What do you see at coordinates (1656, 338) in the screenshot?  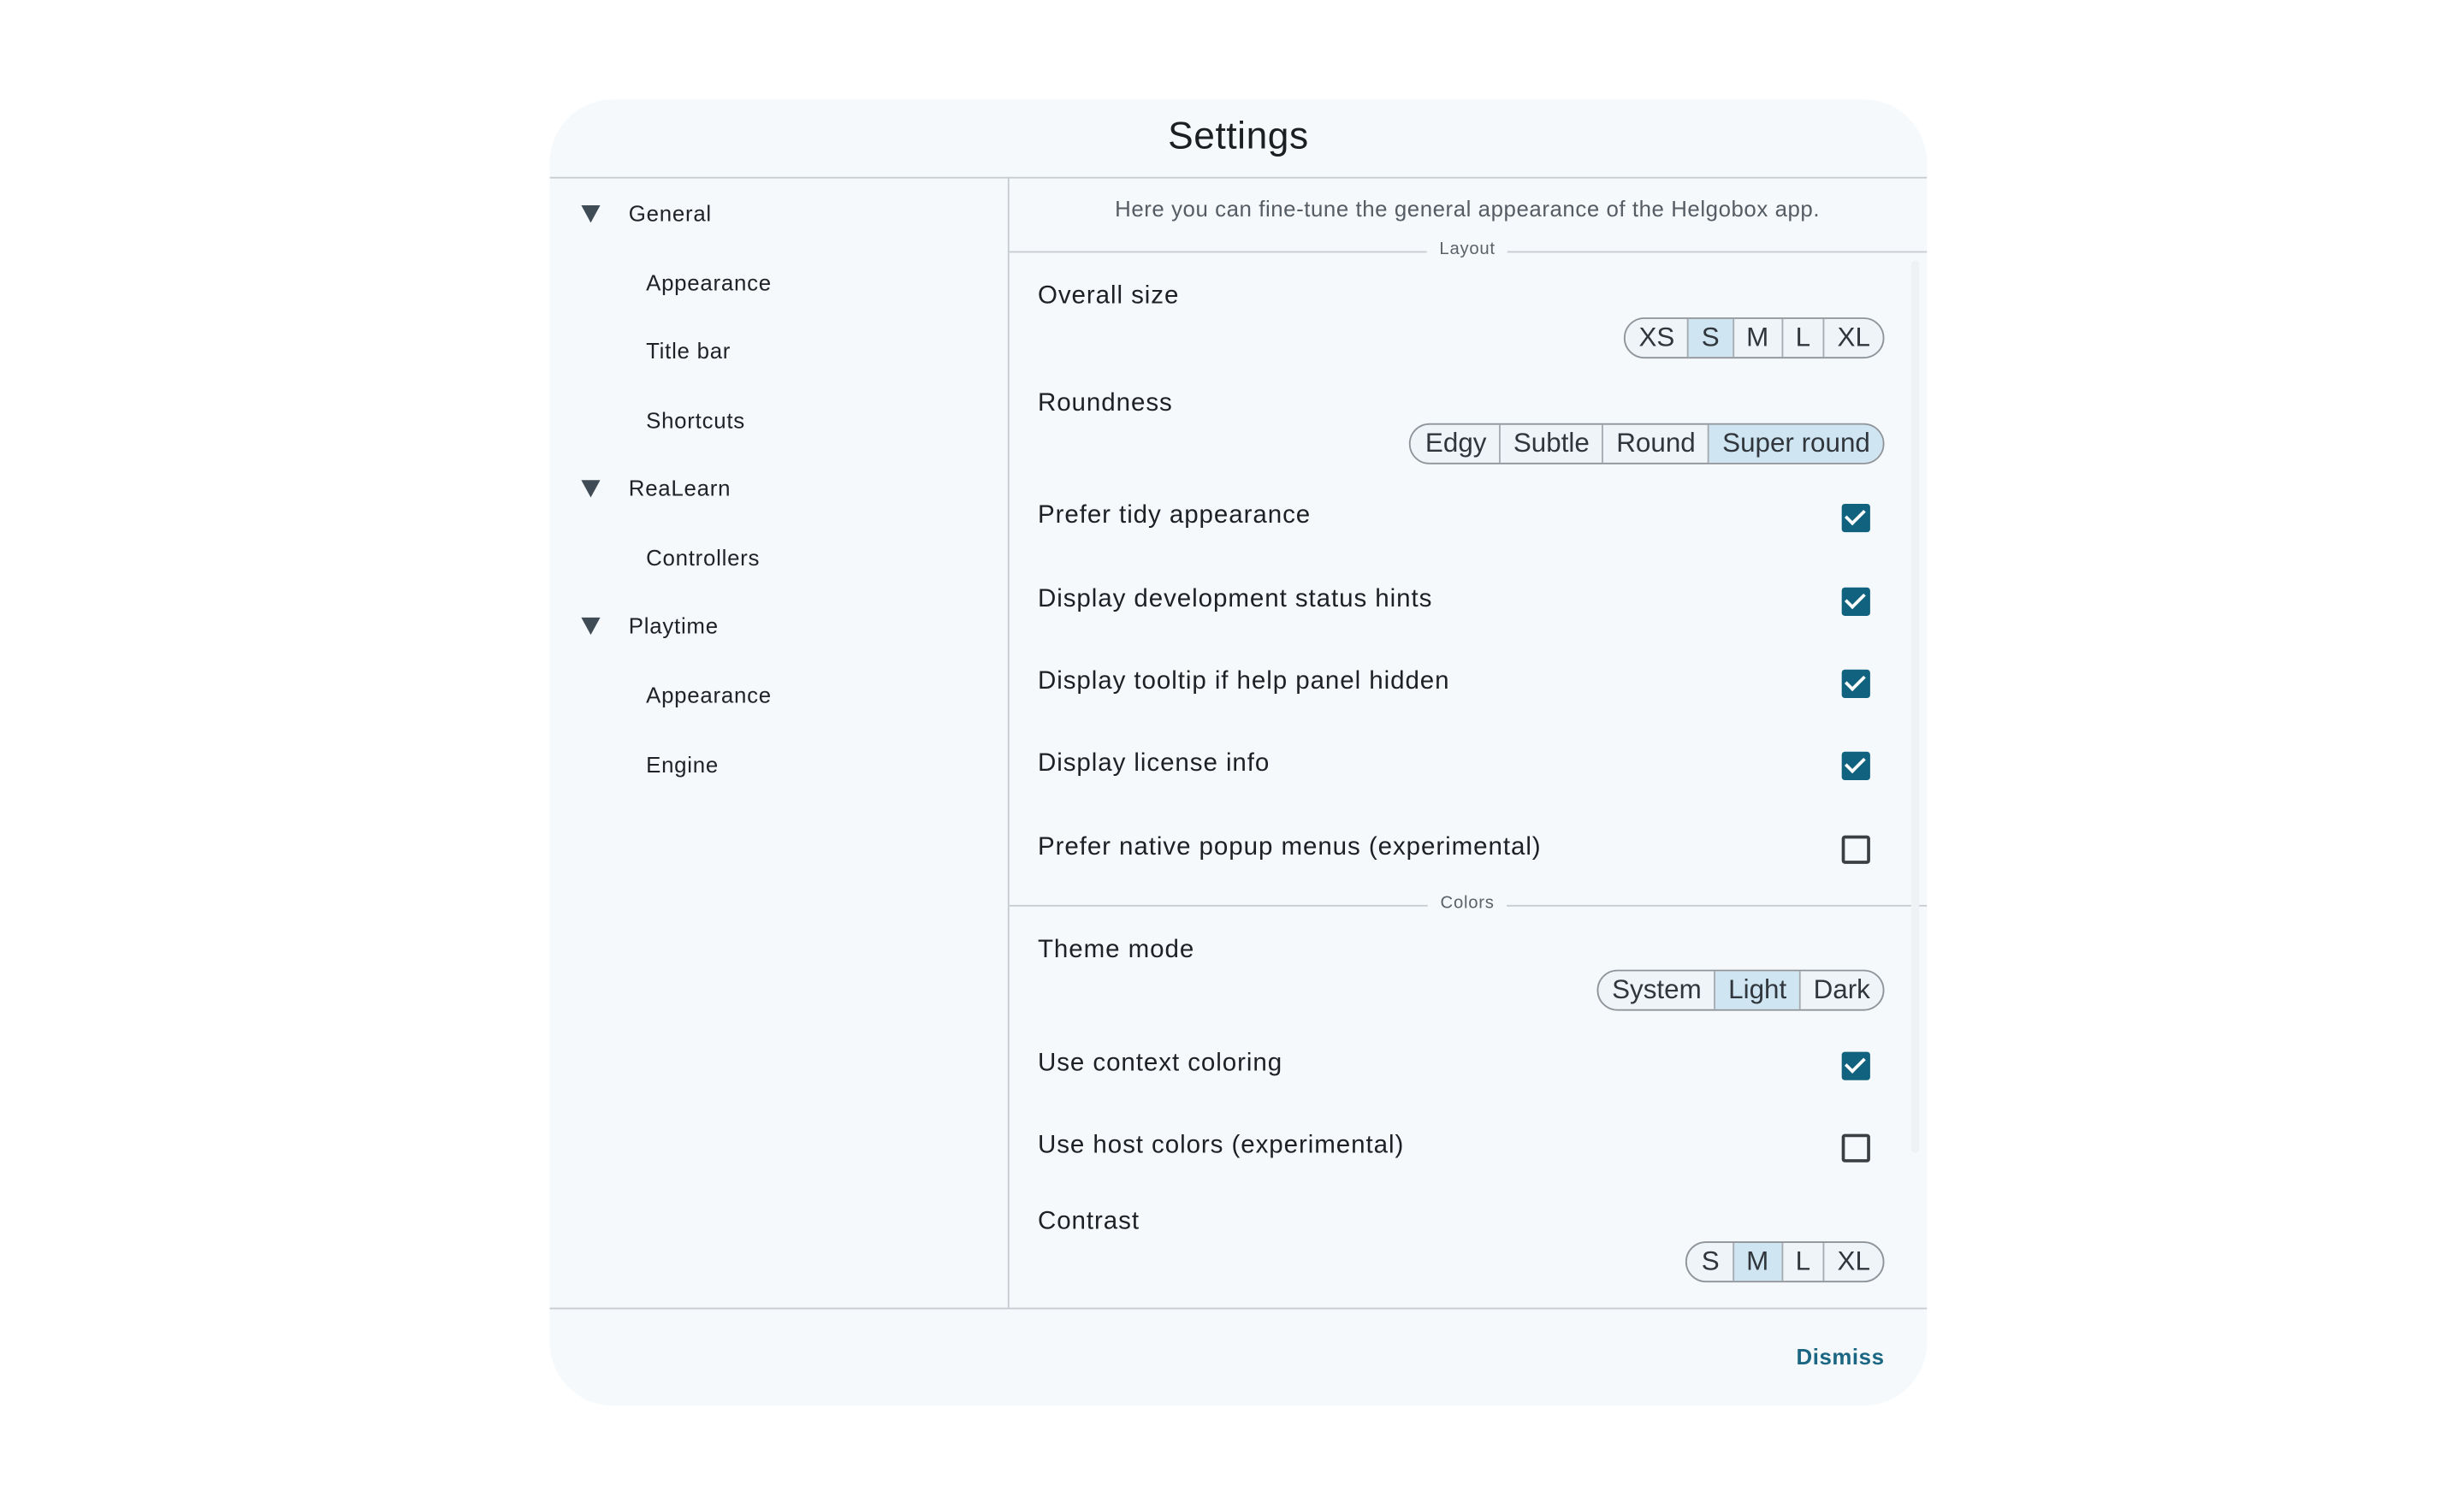 I see `option-xs: XS` at bounding box center [1656, 338].